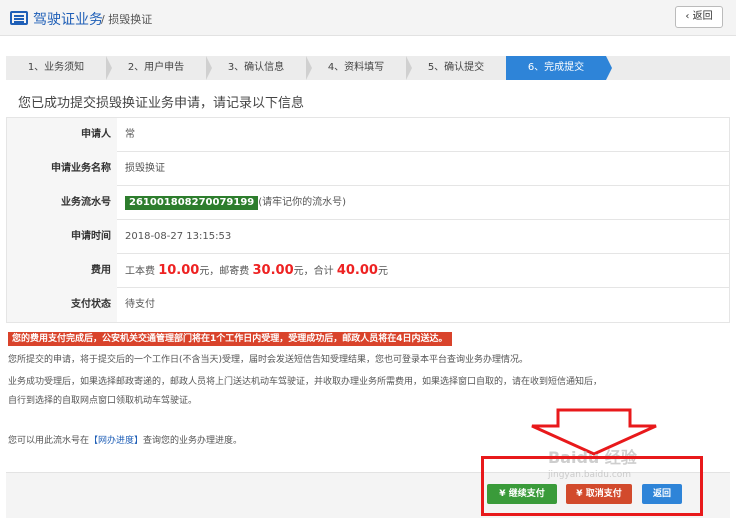 This screenshot has width=736, height=529. I want to click on info-paragraph: 自行到选择的自取网点窗口领取机动车驾驶证。, so click(103, 401).